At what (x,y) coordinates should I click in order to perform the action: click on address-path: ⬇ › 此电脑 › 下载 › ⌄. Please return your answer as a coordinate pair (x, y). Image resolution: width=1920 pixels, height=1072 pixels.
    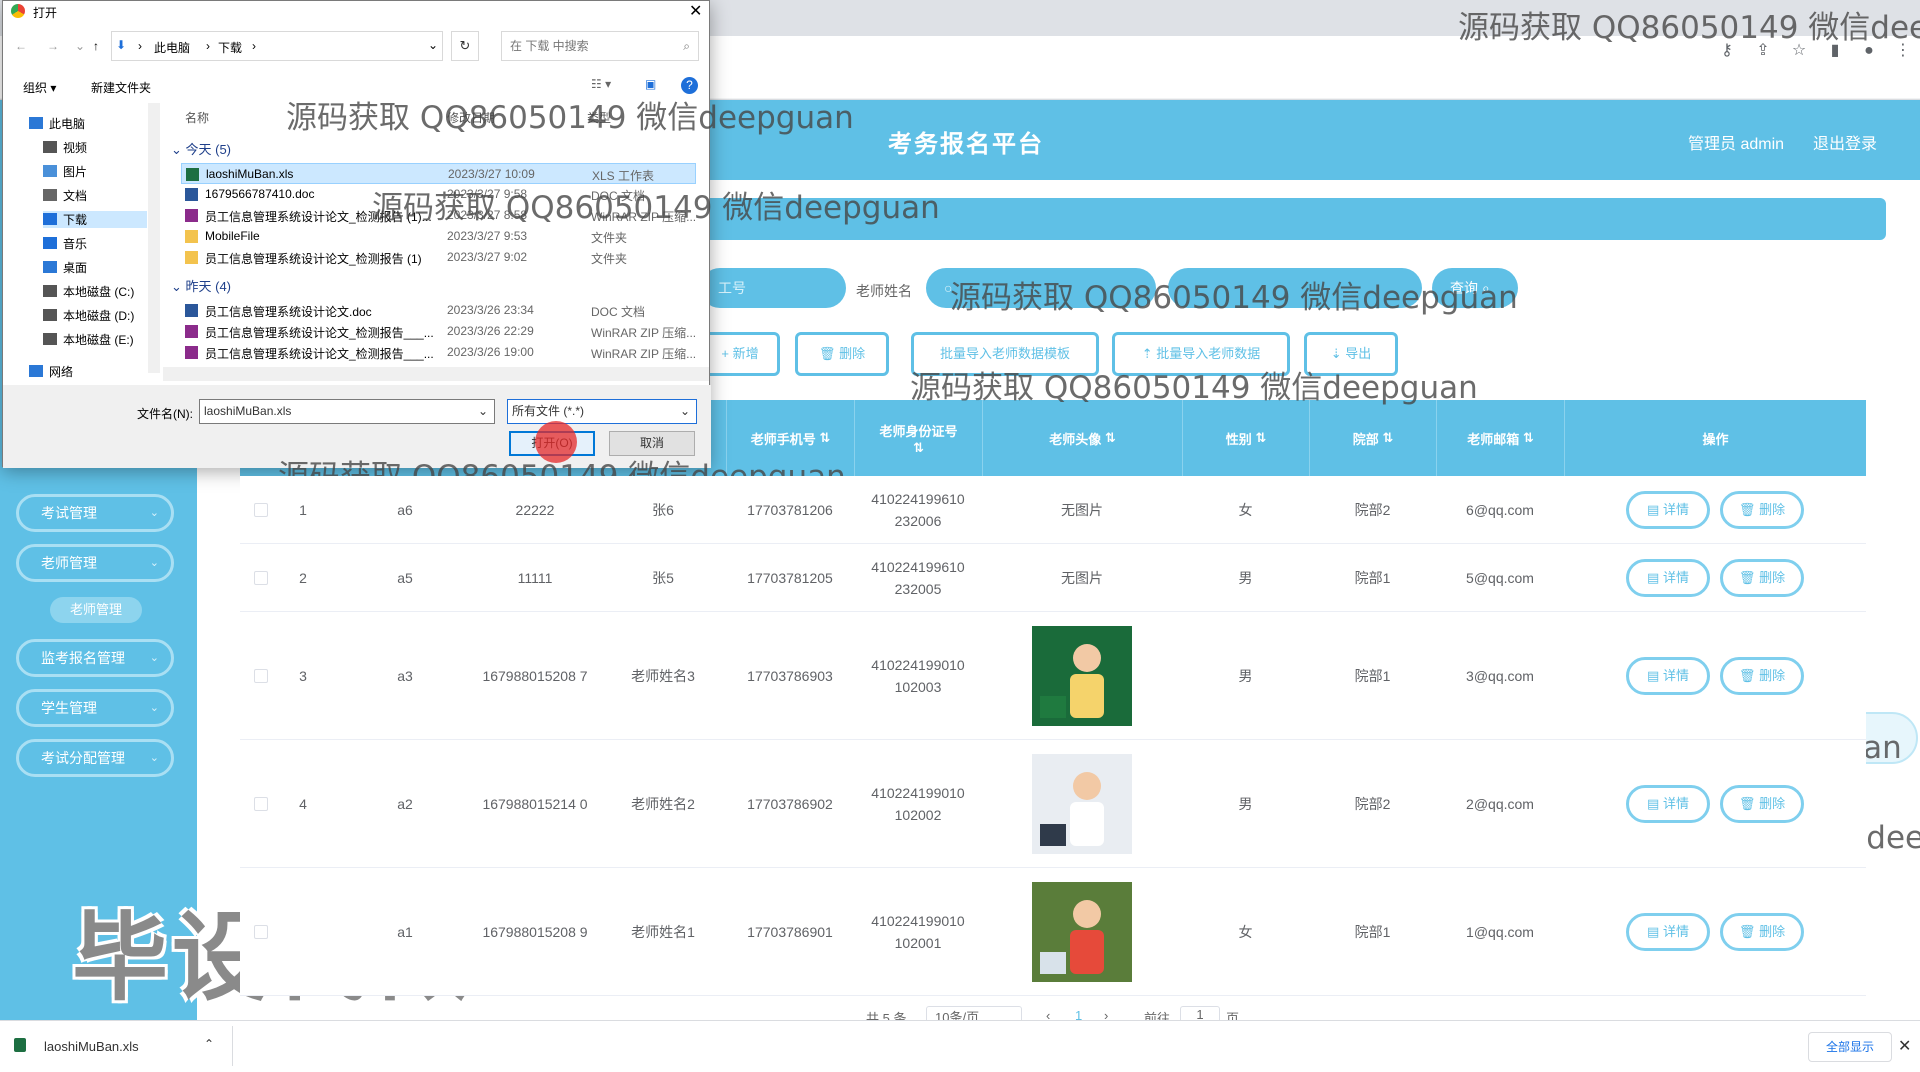
    Looking at the image, I should click on (277, 46).